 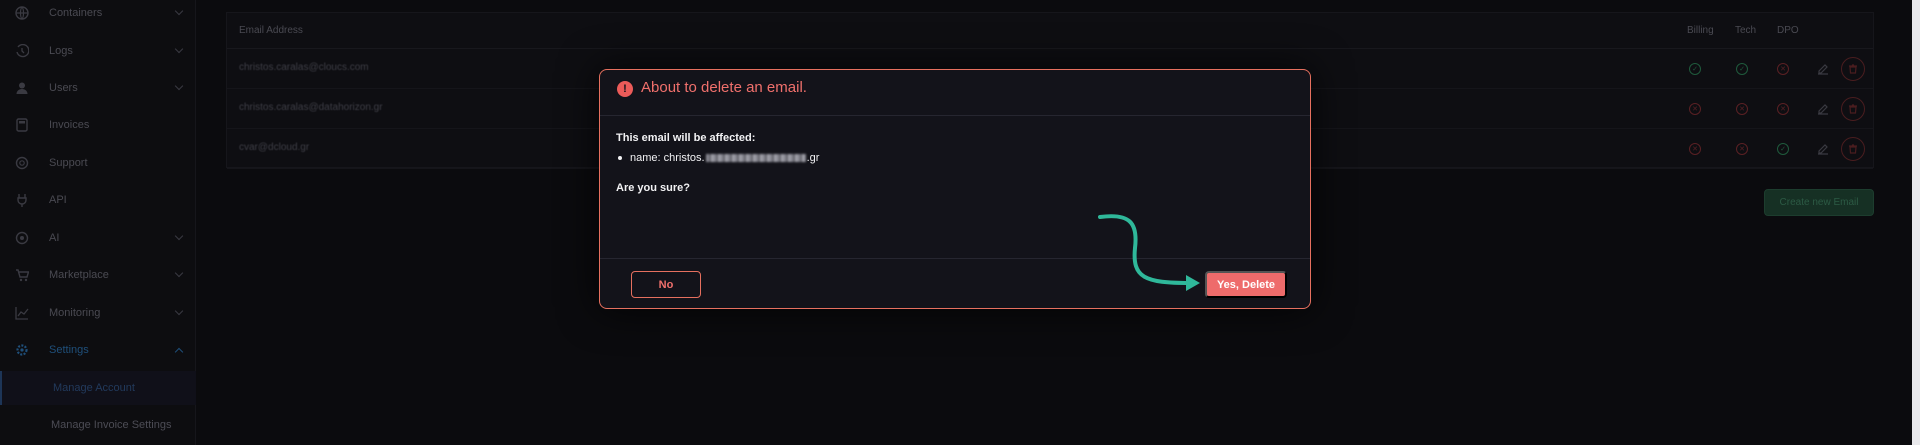 What do you see at coordinates (98, 125) in the screenshot?
I see `sidebar-item-invoices: Invoices` at bounding box center [98, 125].